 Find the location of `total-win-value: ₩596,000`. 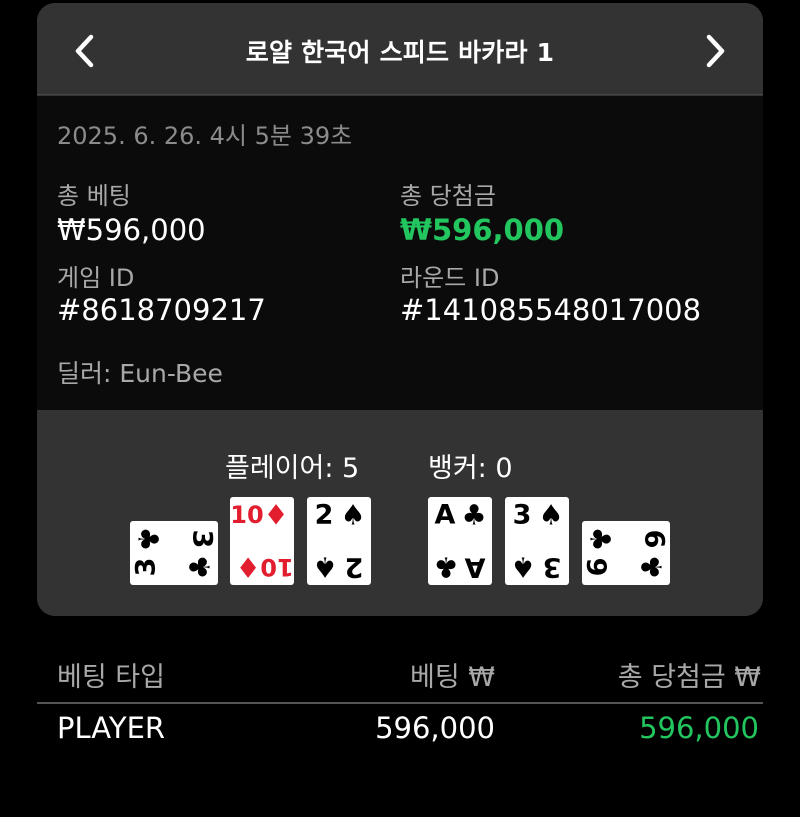

total-win-value: ₩596,000 is located at coordinates (482, 230).